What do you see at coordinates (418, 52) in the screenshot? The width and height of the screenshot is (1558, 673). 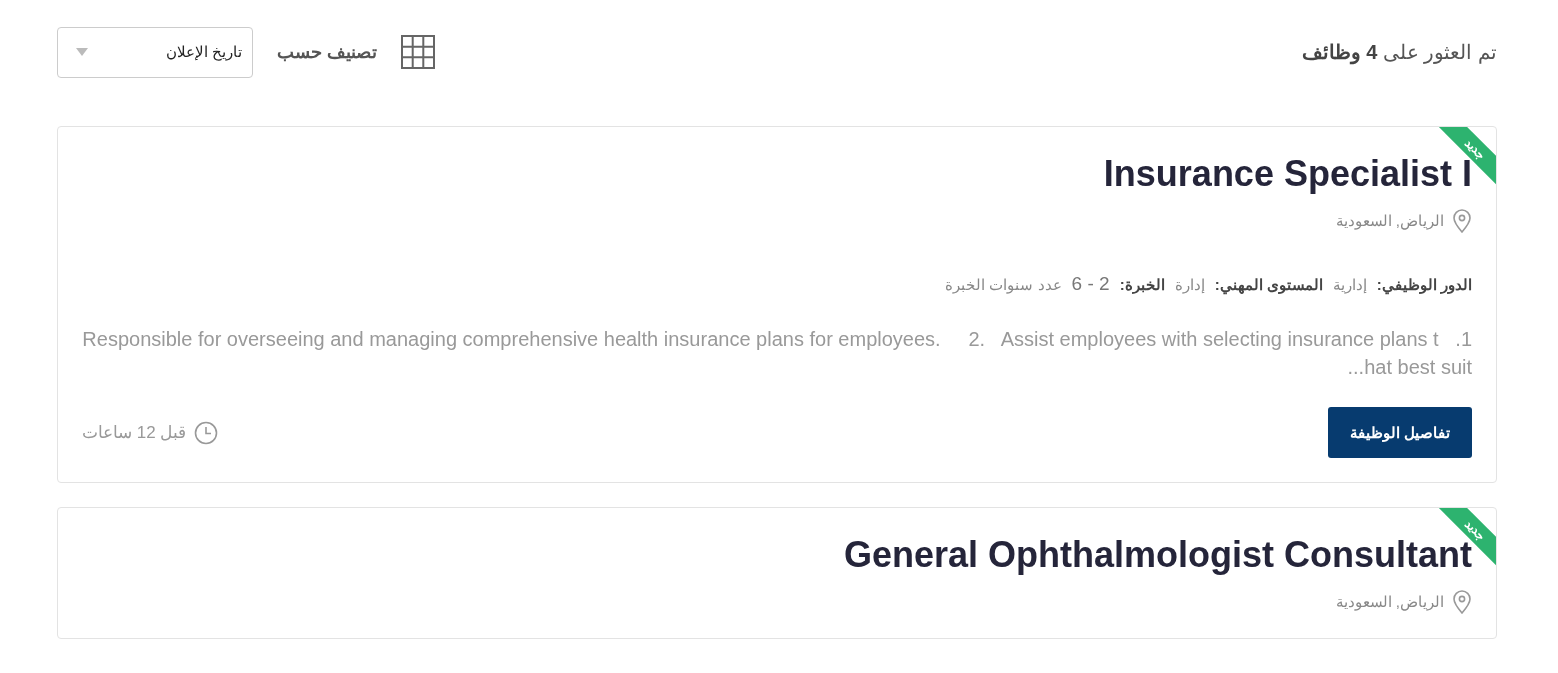 I see `grid-view-icon` at bounding box center [418, 52].